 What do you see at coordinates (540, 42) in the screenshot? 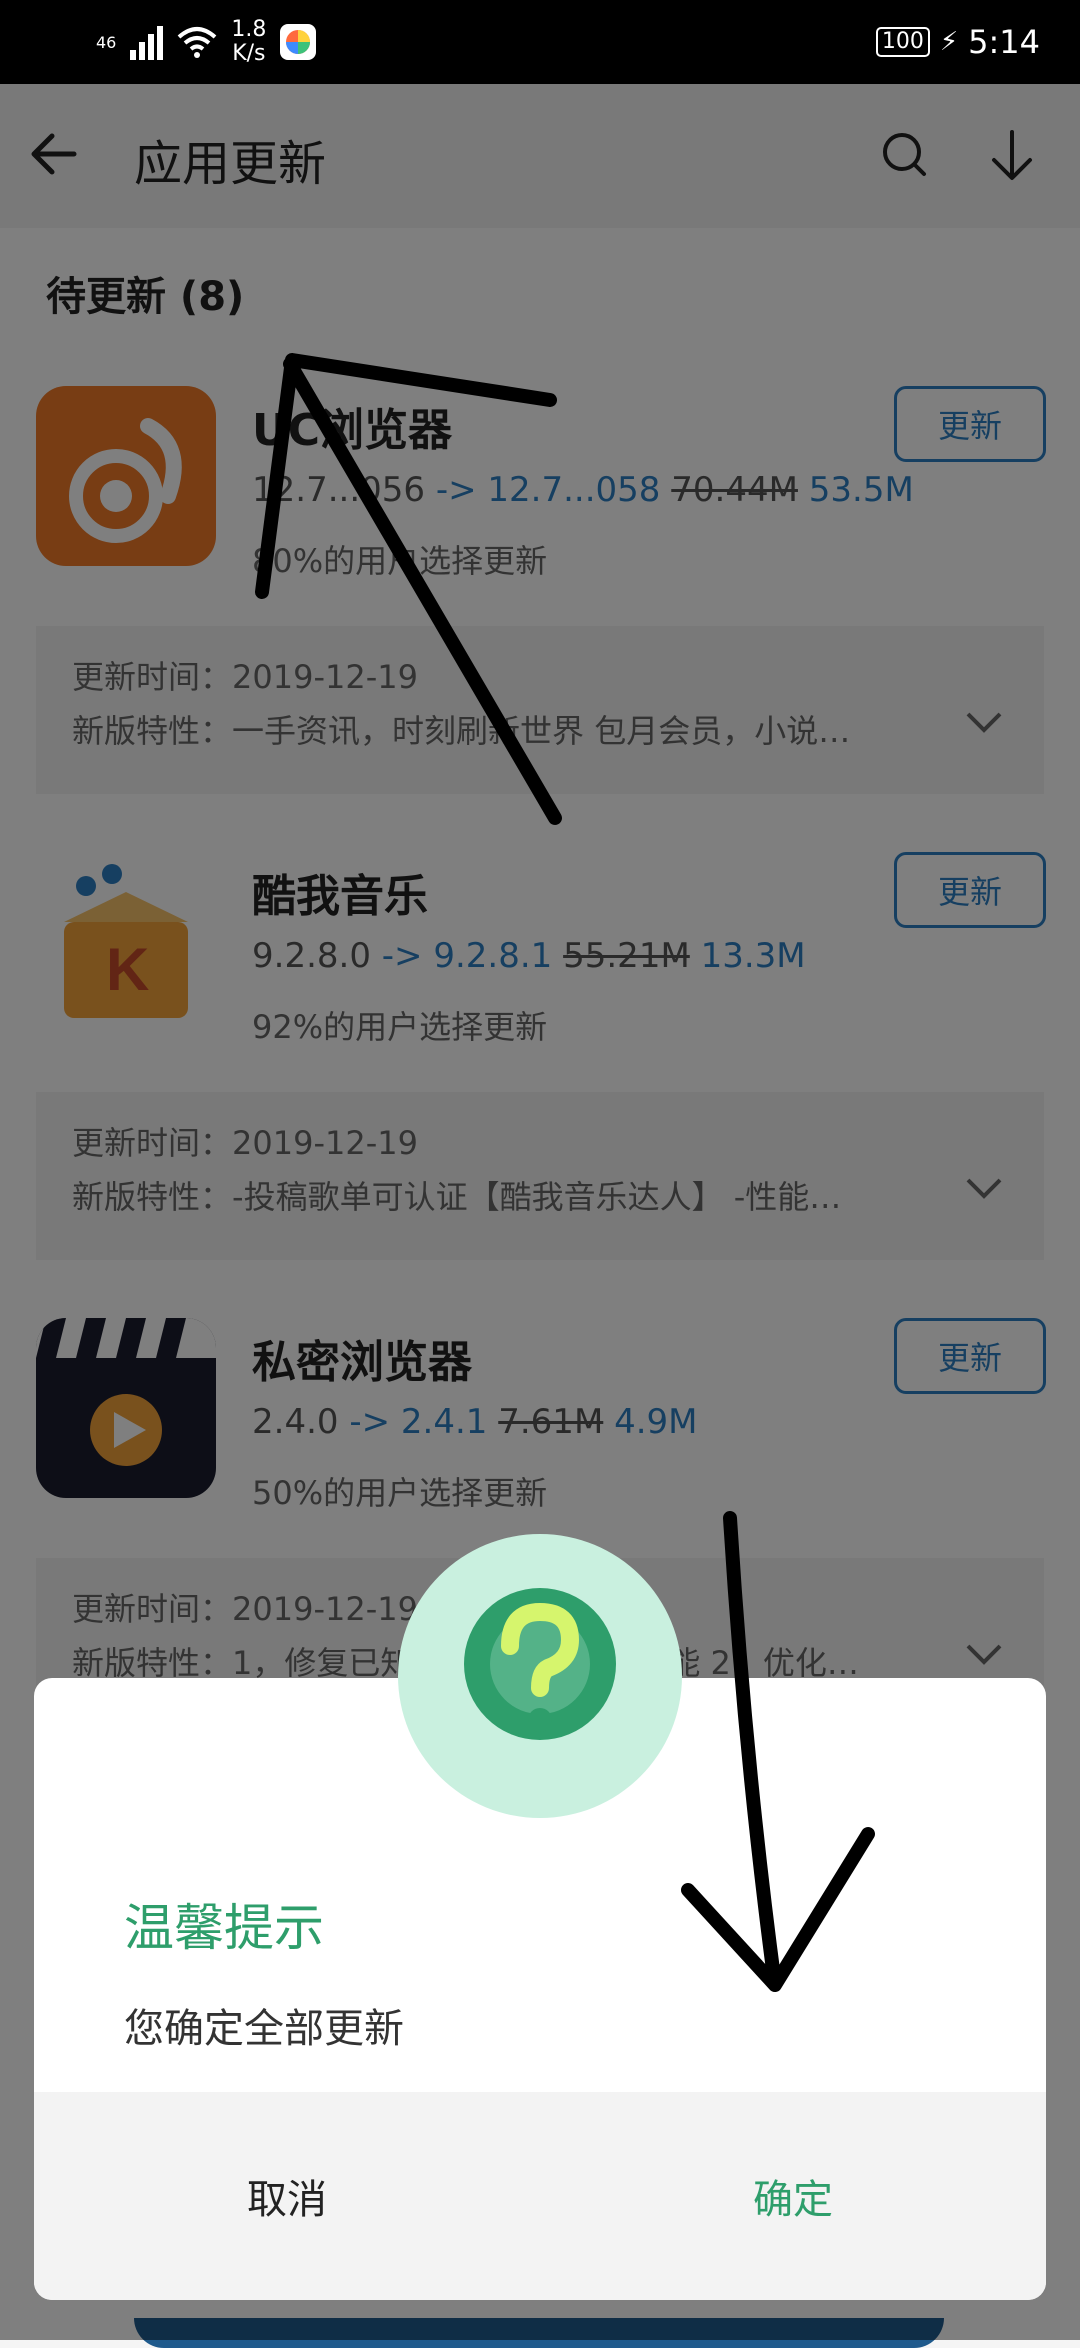
I see `status-bar: 46 1.8 K/s 100 ⚡ 5:14` at bounding box center [540, 42].